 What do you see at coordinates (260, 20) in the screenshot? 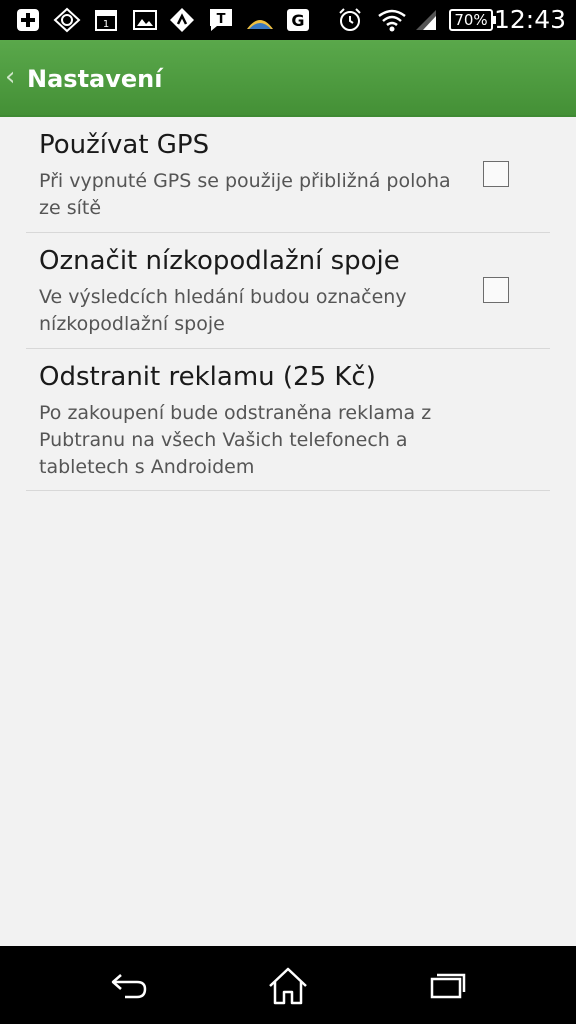
I see `weather-icon` at bounding box center [260, 20].